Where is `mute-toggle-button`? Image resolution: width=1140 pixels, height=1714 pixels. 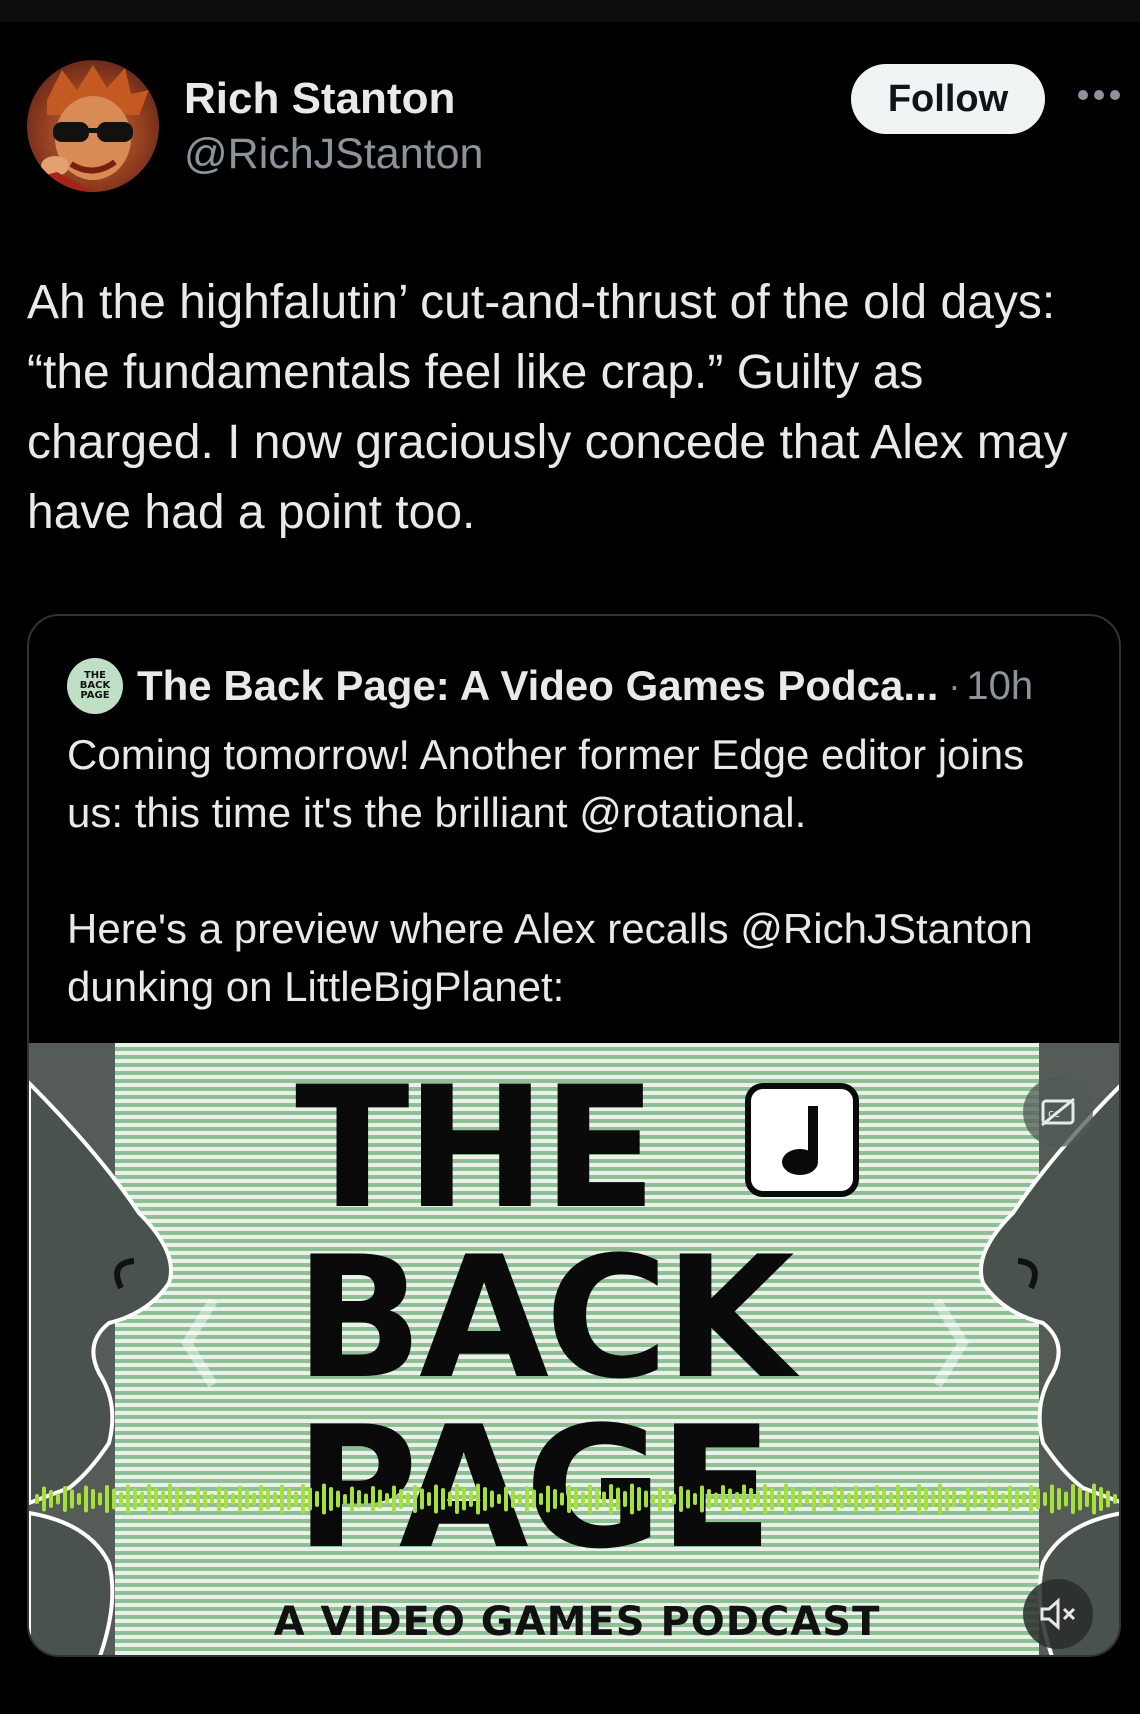
mute-toggle-button is located at coordinates (1058, 1614).